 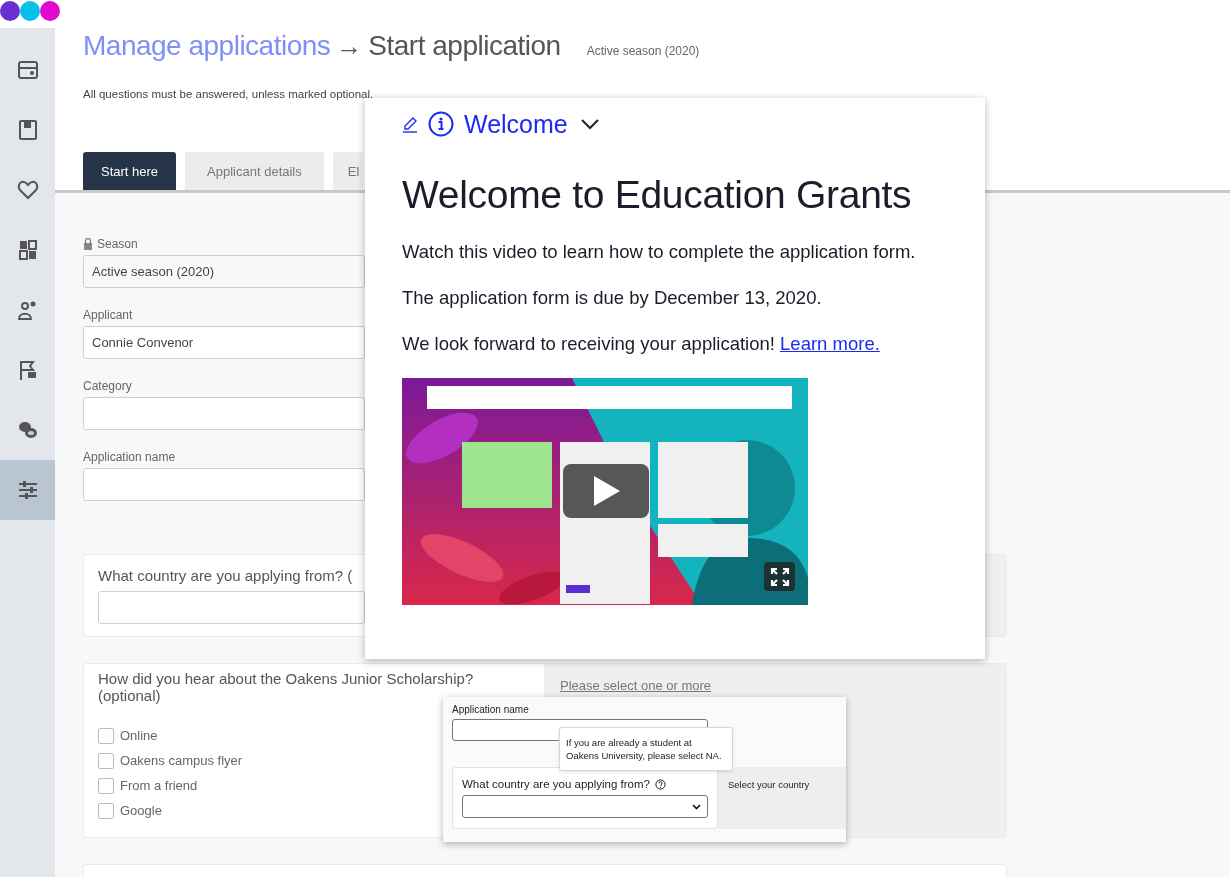 What do you see at coordinates (532, 124) in the screenshot?
I see `section-dropdown: Welcome` at bounding box center [532, 124].